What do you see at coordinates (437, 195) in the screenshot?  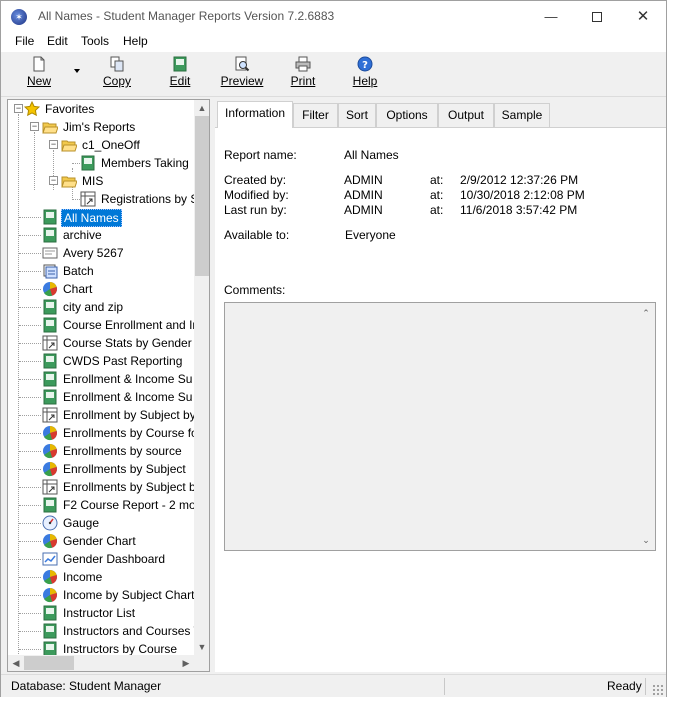 I see `modified-at-label: at:` at bounding box center [437, 195].